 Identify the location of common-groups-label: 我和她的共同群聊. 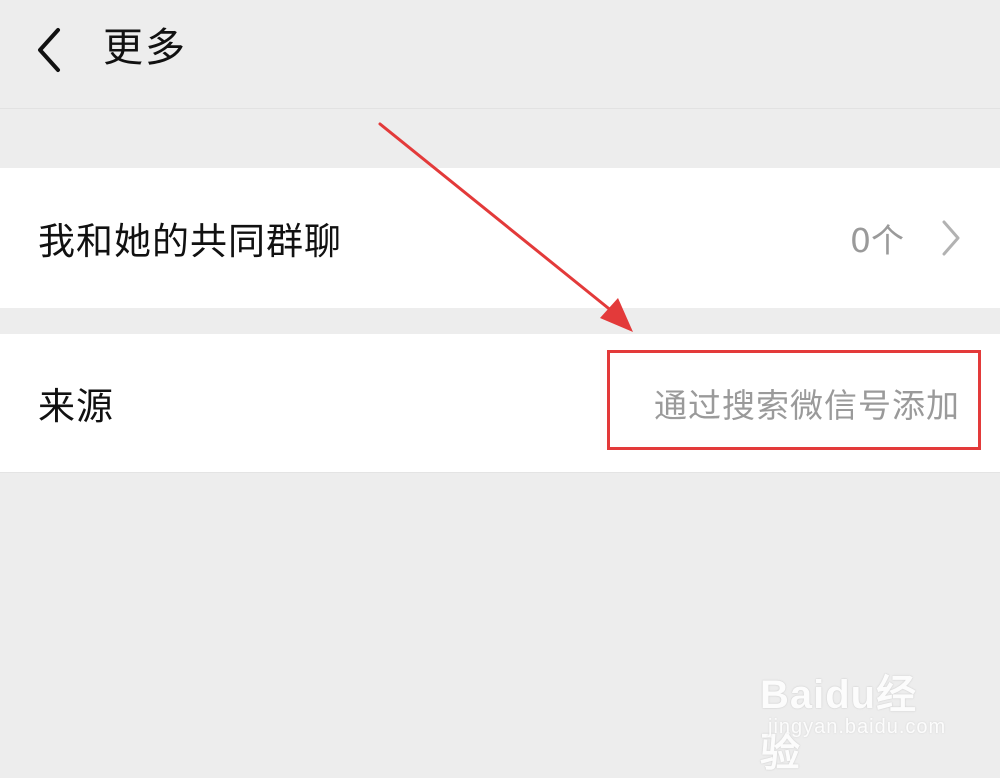
(190, 241).